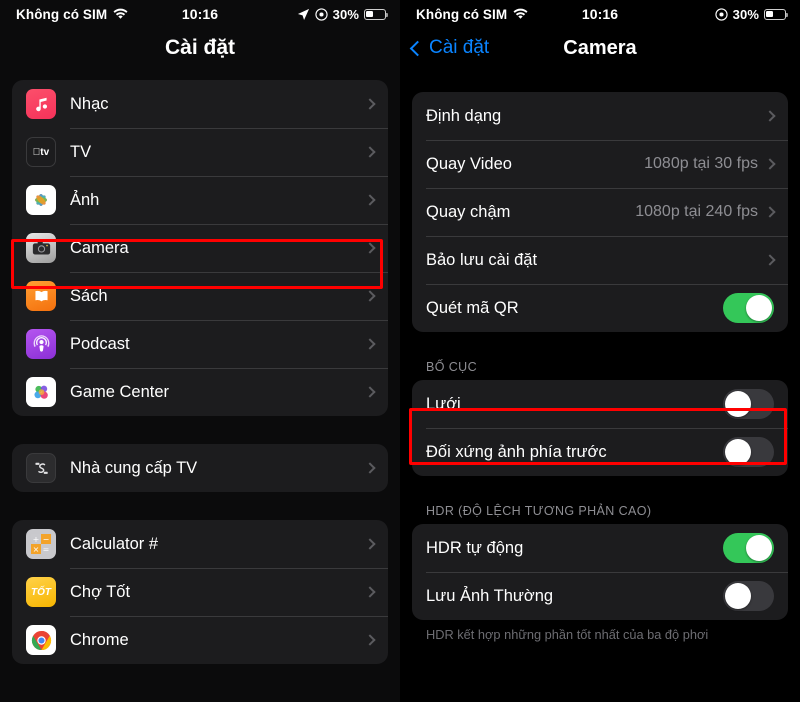  Describe the element at coordinates (200, 296) in the screenshot. I see `sidebar-item-sach: Sách` at that location.